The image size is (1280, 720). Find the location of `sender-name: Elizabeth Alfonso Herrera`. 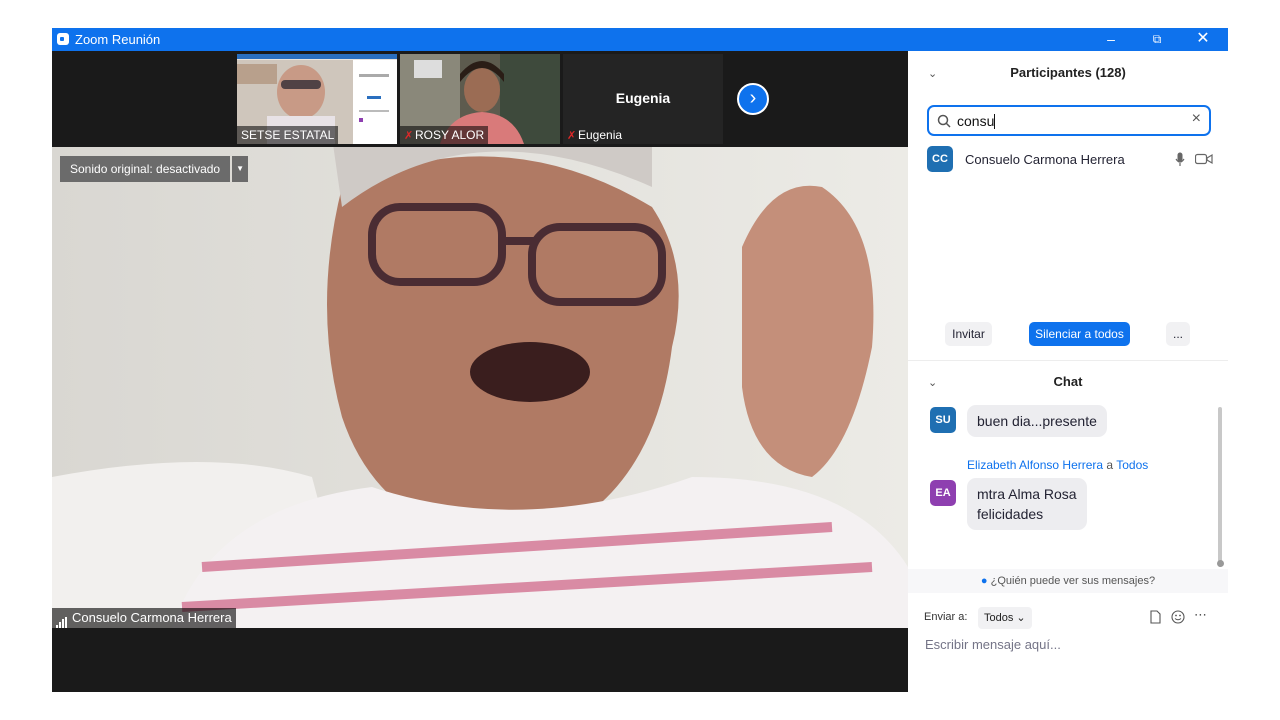

sender-name: Elizabeth Alfonso Herrera is located at coordinates (1035, 465).